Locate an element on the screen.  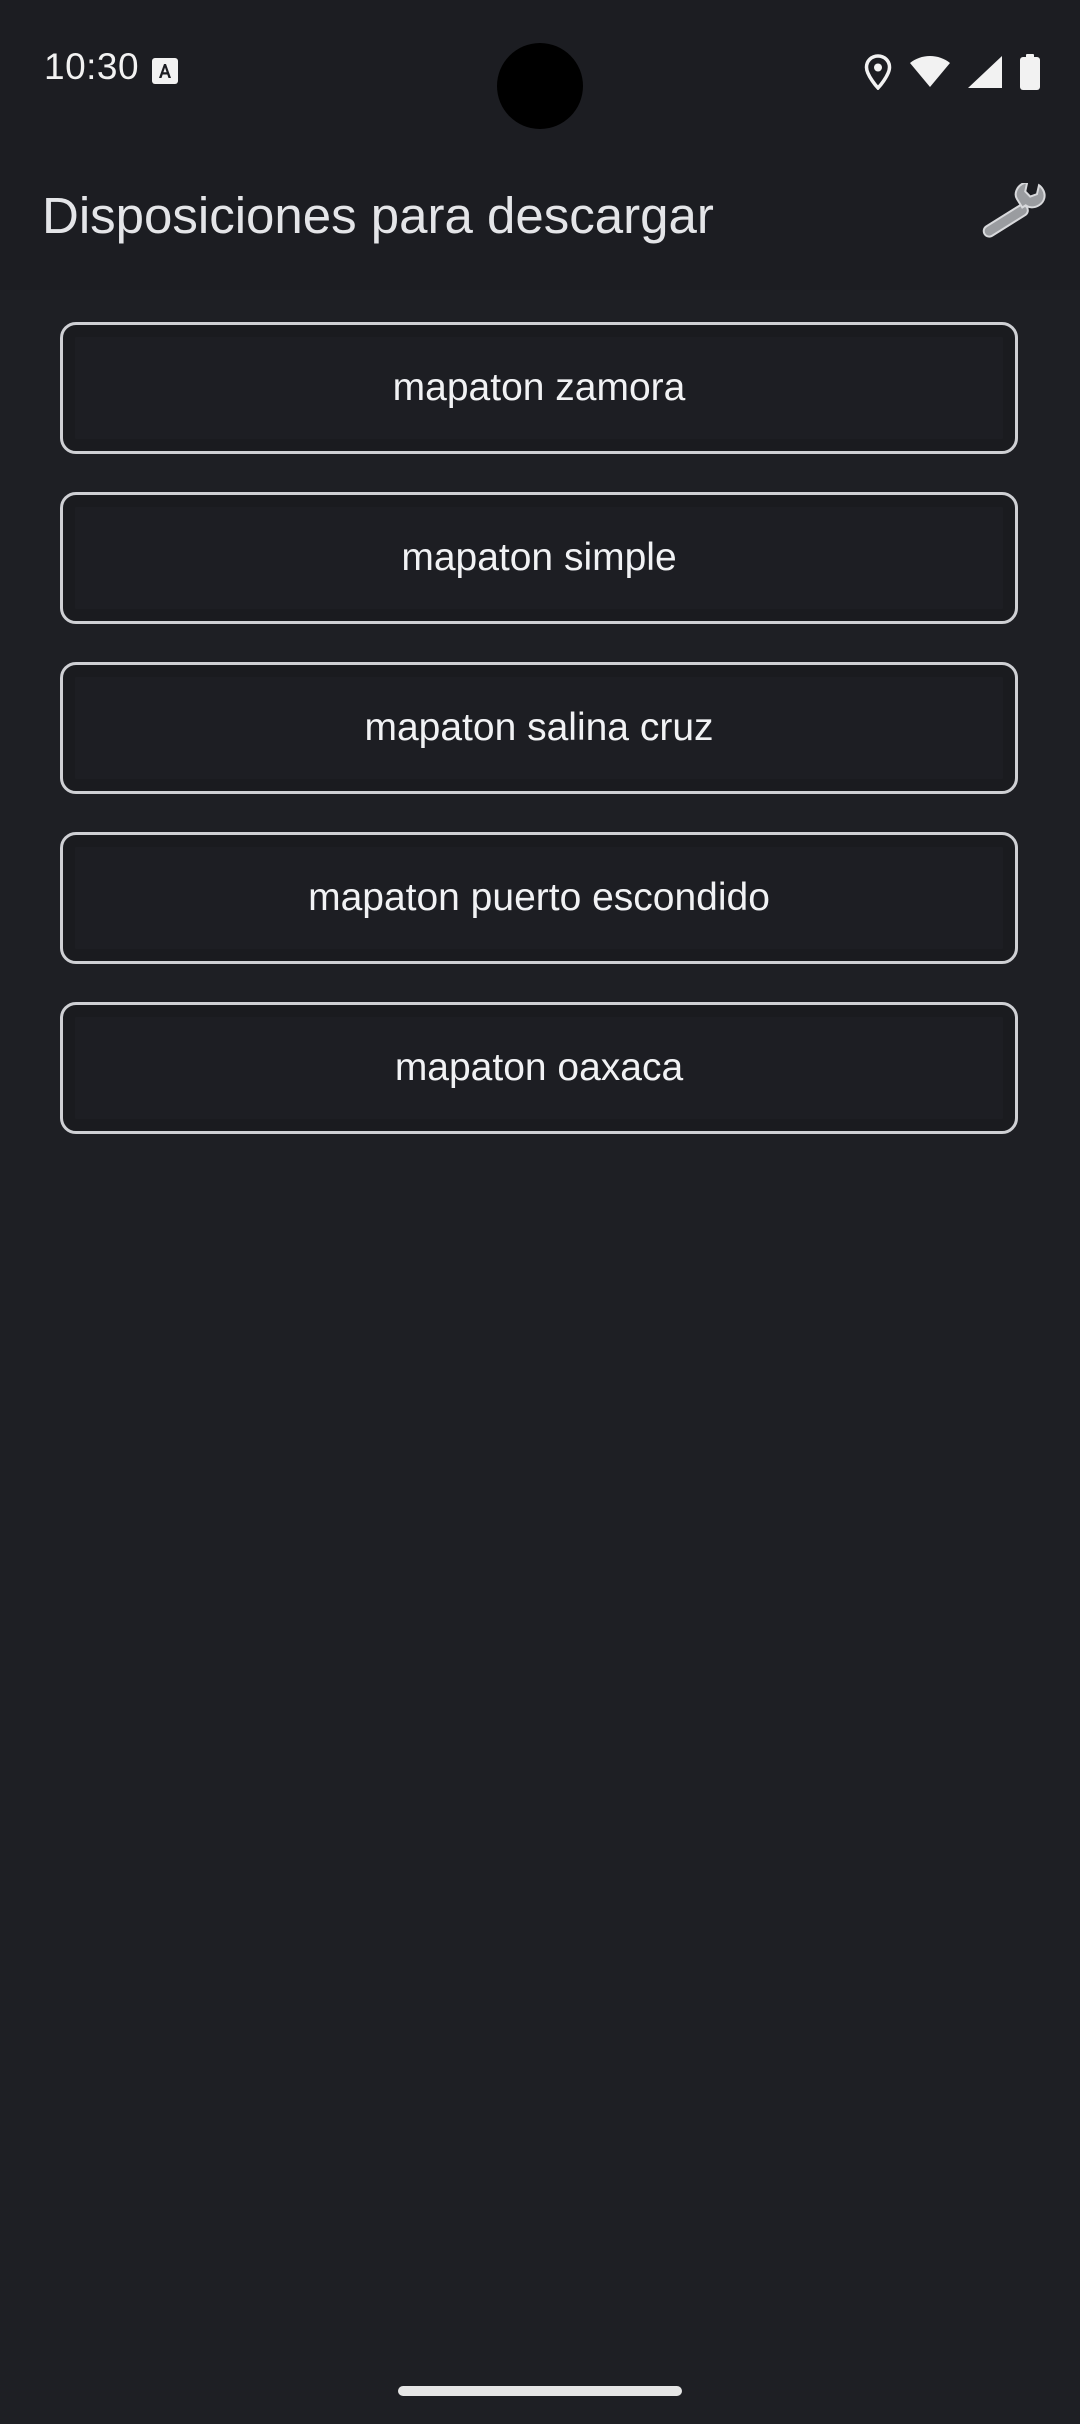
gesture-navigation-bar is located at coordinates (540, 2391).